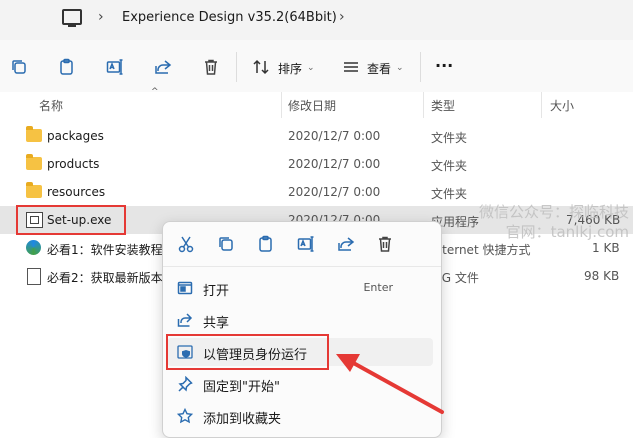  Describe the element at coordinates (290, 68) in the screenshot. I see `sort-button: 排序` at that location.